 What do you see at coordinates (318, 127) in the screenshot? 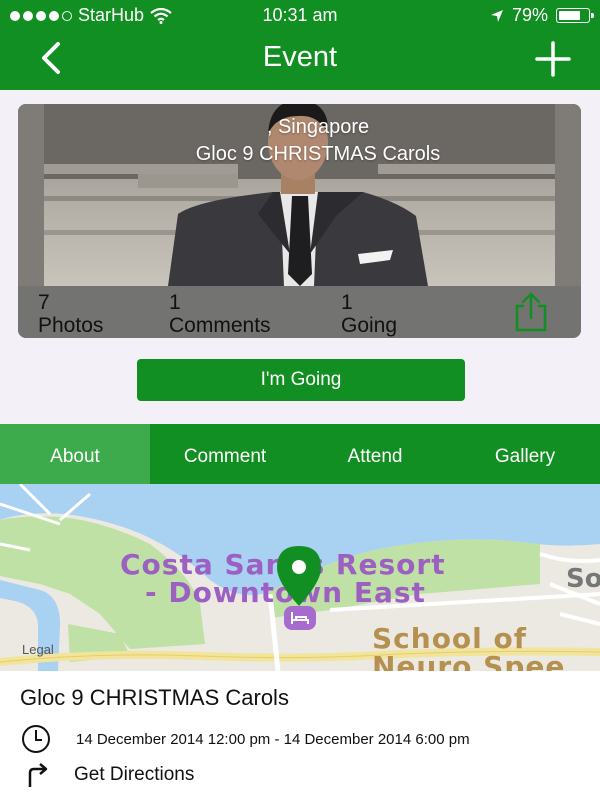
I see `event-location: , Singapore` at bounding box center [318, 127].